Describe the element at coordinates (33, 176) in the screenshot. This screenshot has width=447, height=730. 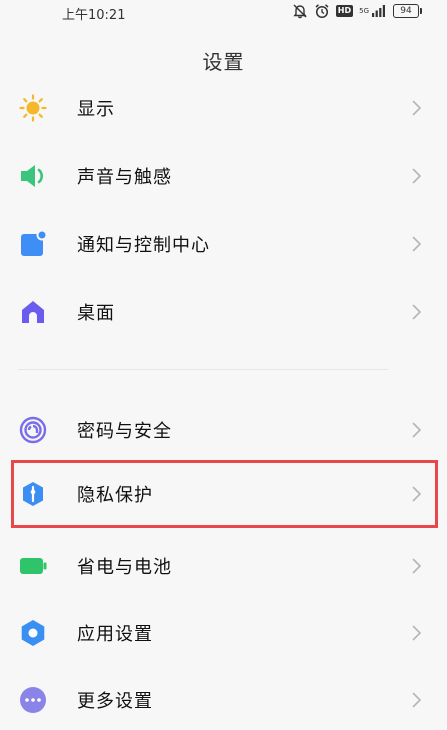
I see `speaker-icon` at that location.